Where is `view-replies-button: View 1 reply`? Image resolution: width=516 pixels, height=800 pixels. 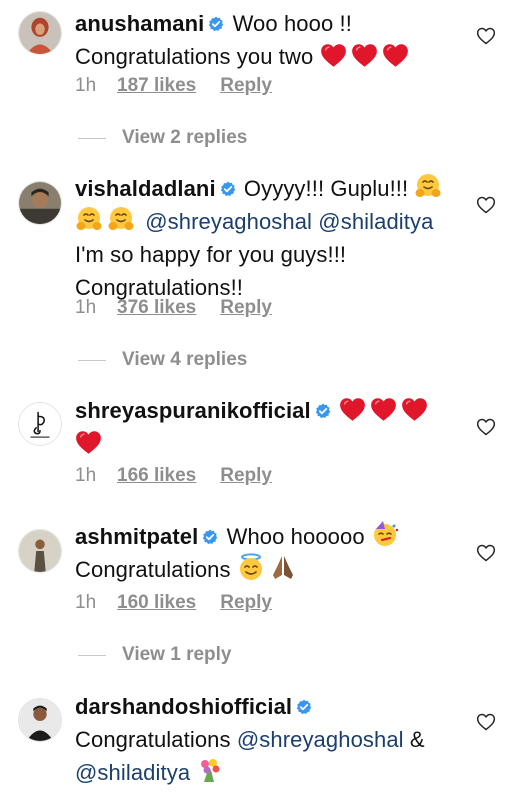 view-replies-button: View 1 reply is located at coordinates (155, 655).